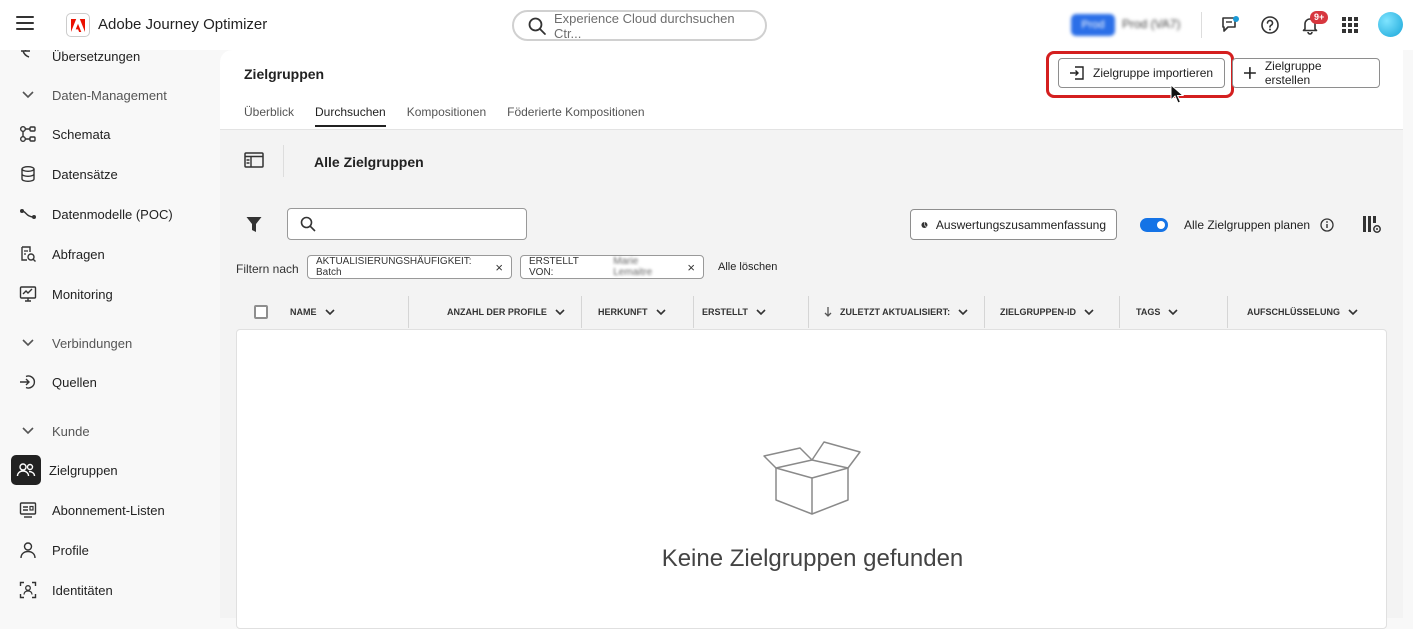 The width and height of the screenshot is (1413, 629). Describe the element at coordinates (28, 254) in the screenshot. I see `query-icon` at that location.